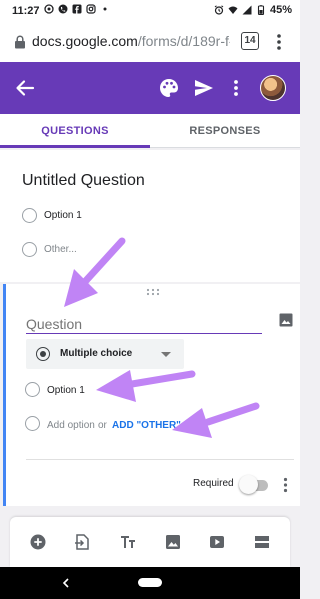 The height and width of the screenshot is (599, 320). What do you see at coordinates (225, 131) in the screenshot?
I see `tab-responses: RESPONSES` at bounding box center [225, 131].